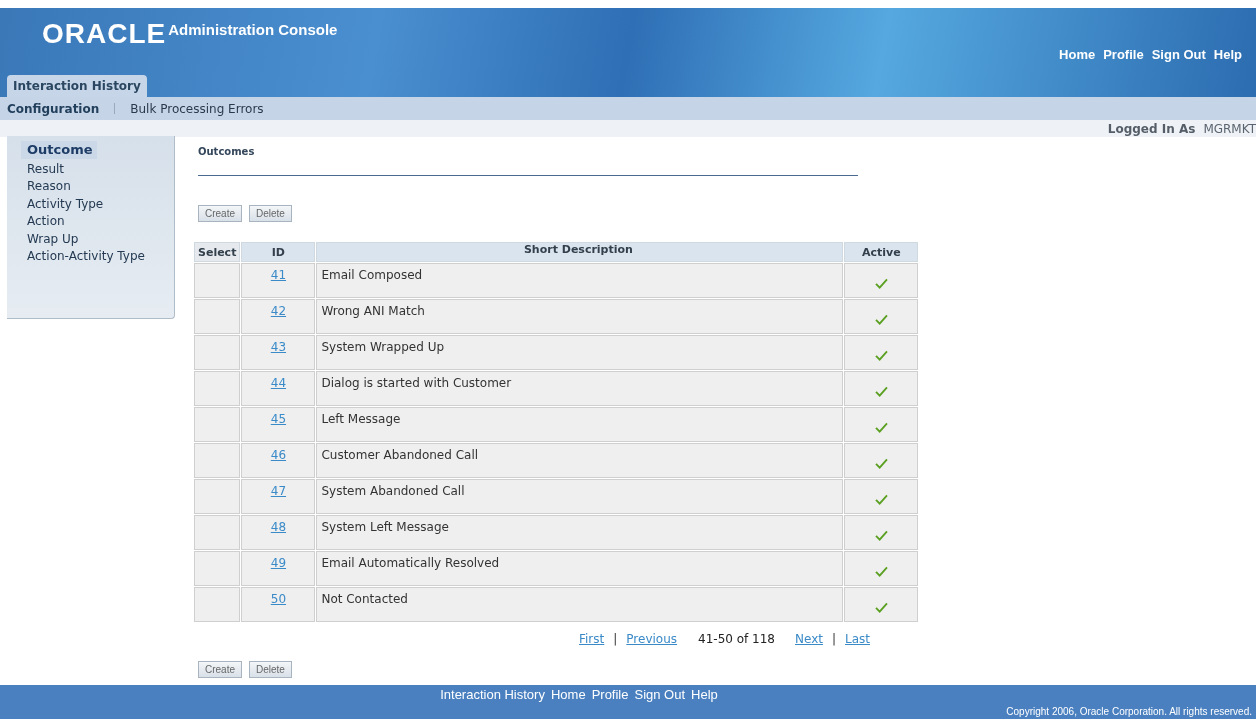 This screenshot has width=1256, height=719. Describe the element at coordinates (227, 151) in the screenshot. I see `section-title: Outcomes` at that location.